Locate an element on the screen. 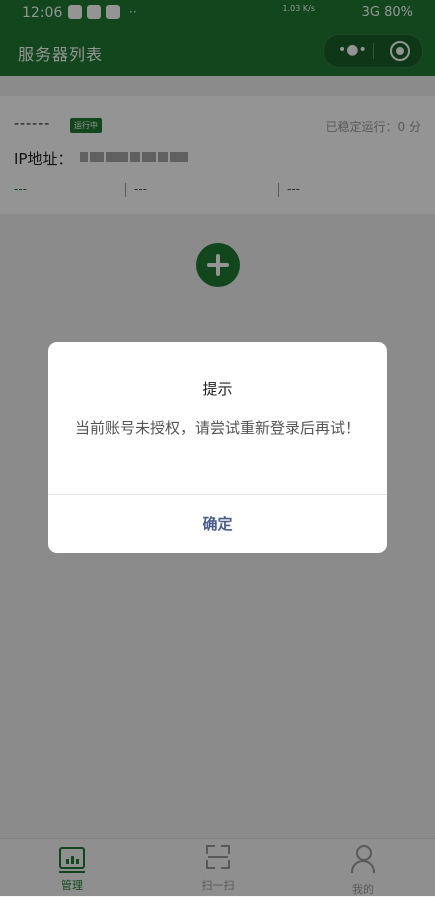 The width and height of the screenshot is (435, 897). dialog-title: 提示 is located at coordinates (217, 389).